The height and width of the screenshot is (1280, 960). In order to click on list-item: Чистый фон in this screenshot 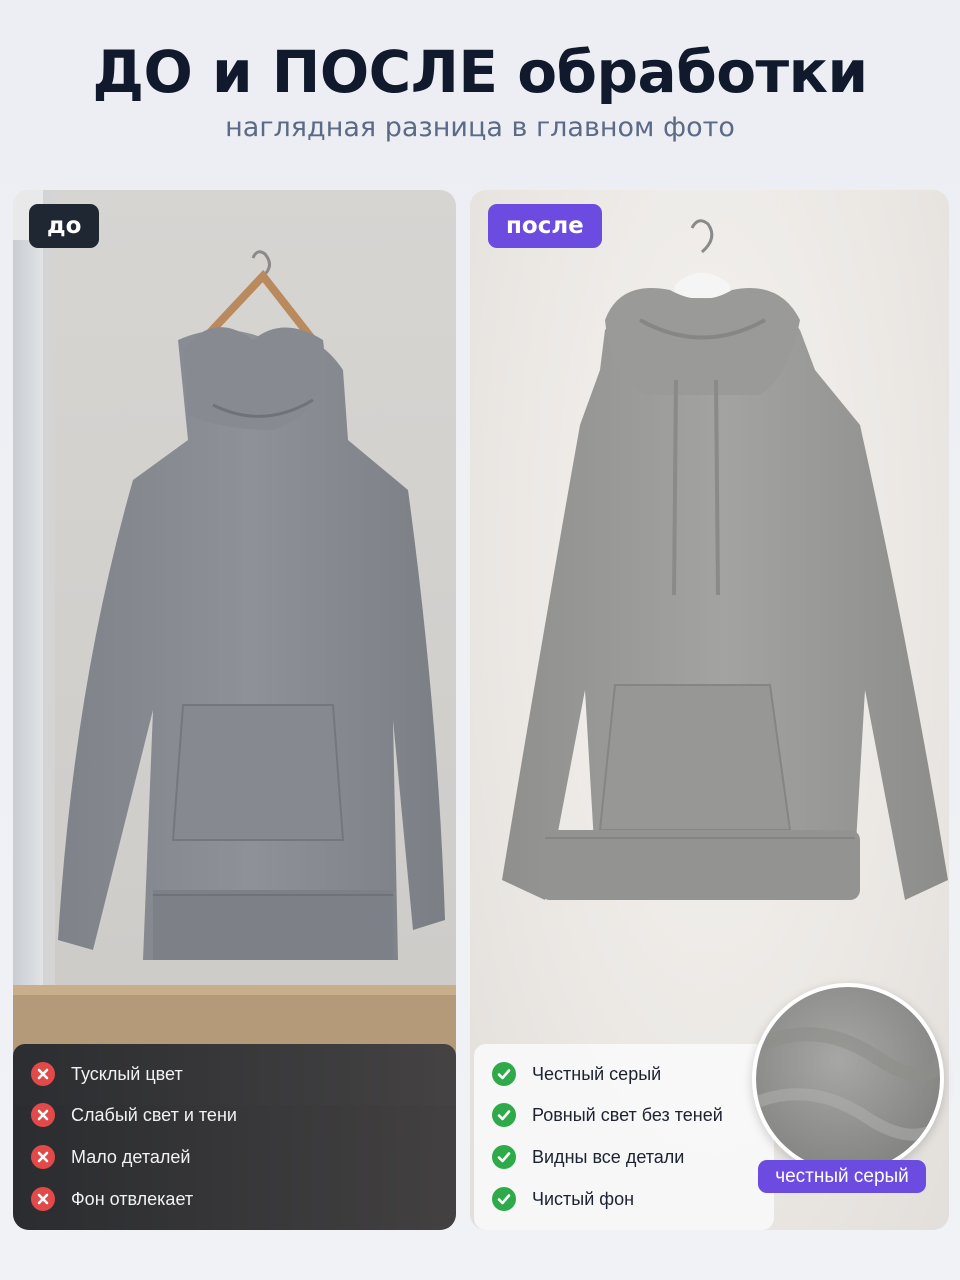, I will do `click(563, 1199)`.